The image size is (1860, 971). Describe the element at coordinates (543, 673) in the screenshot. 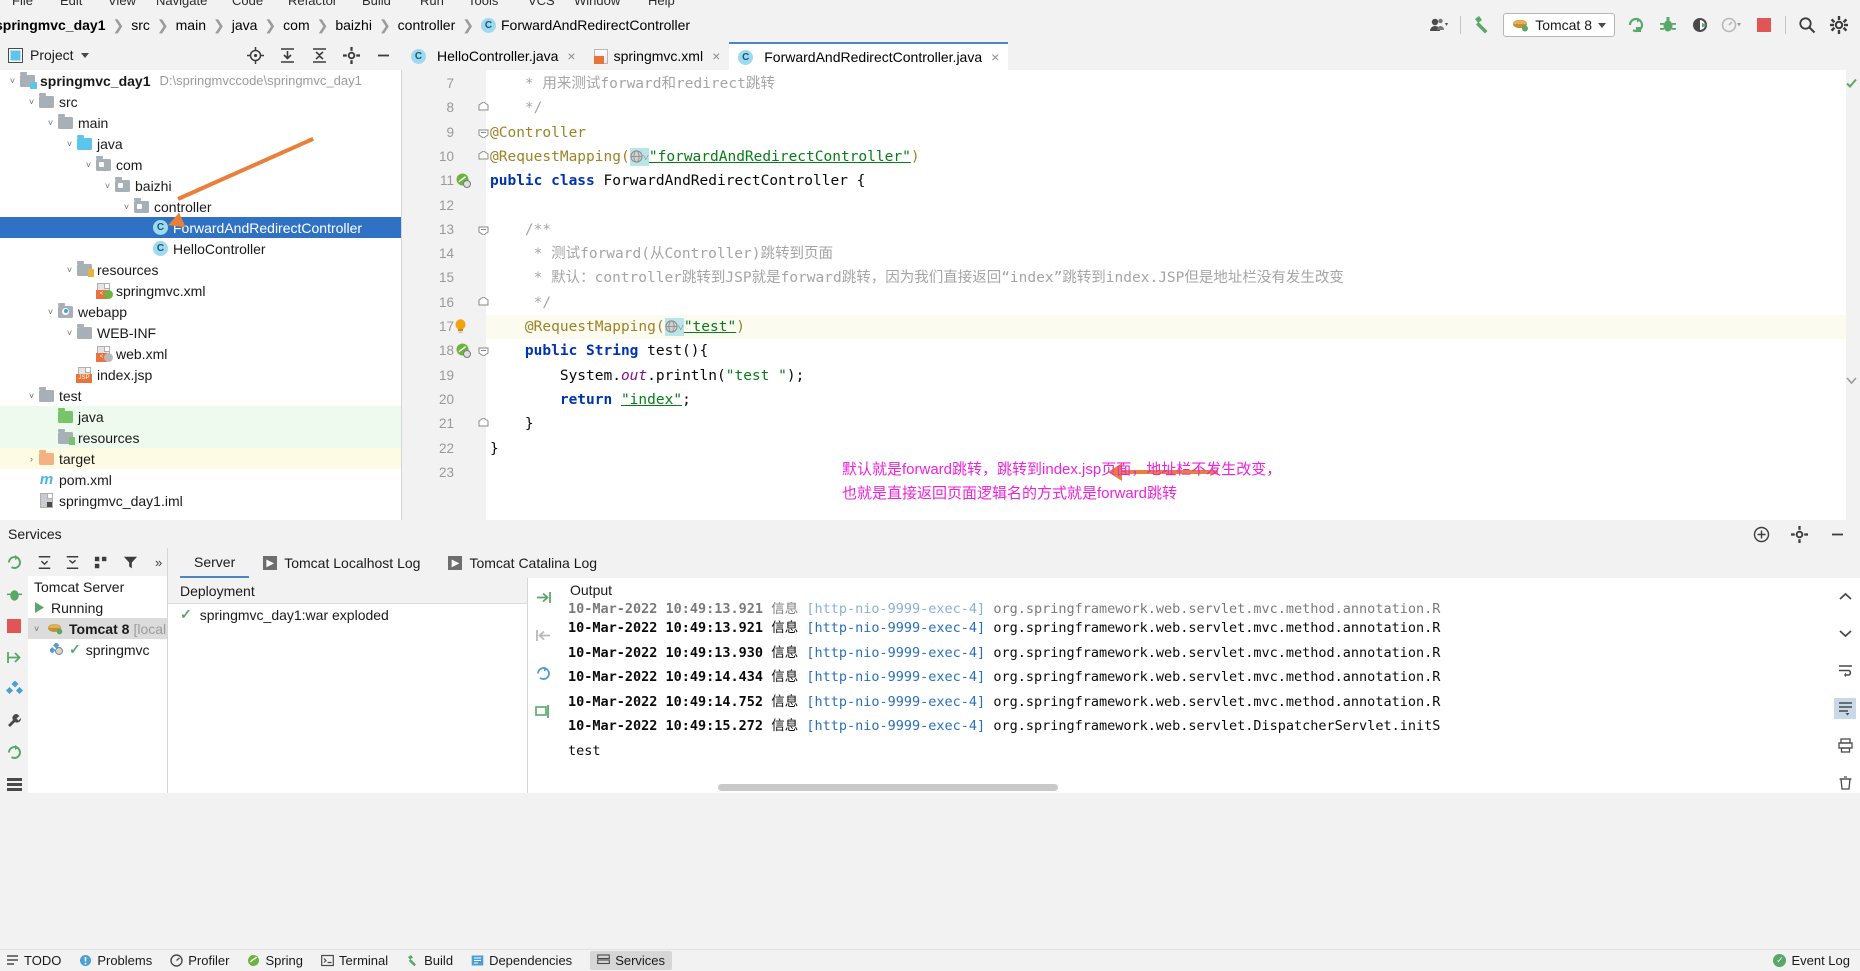

I see `redeploy-icon` at that location.